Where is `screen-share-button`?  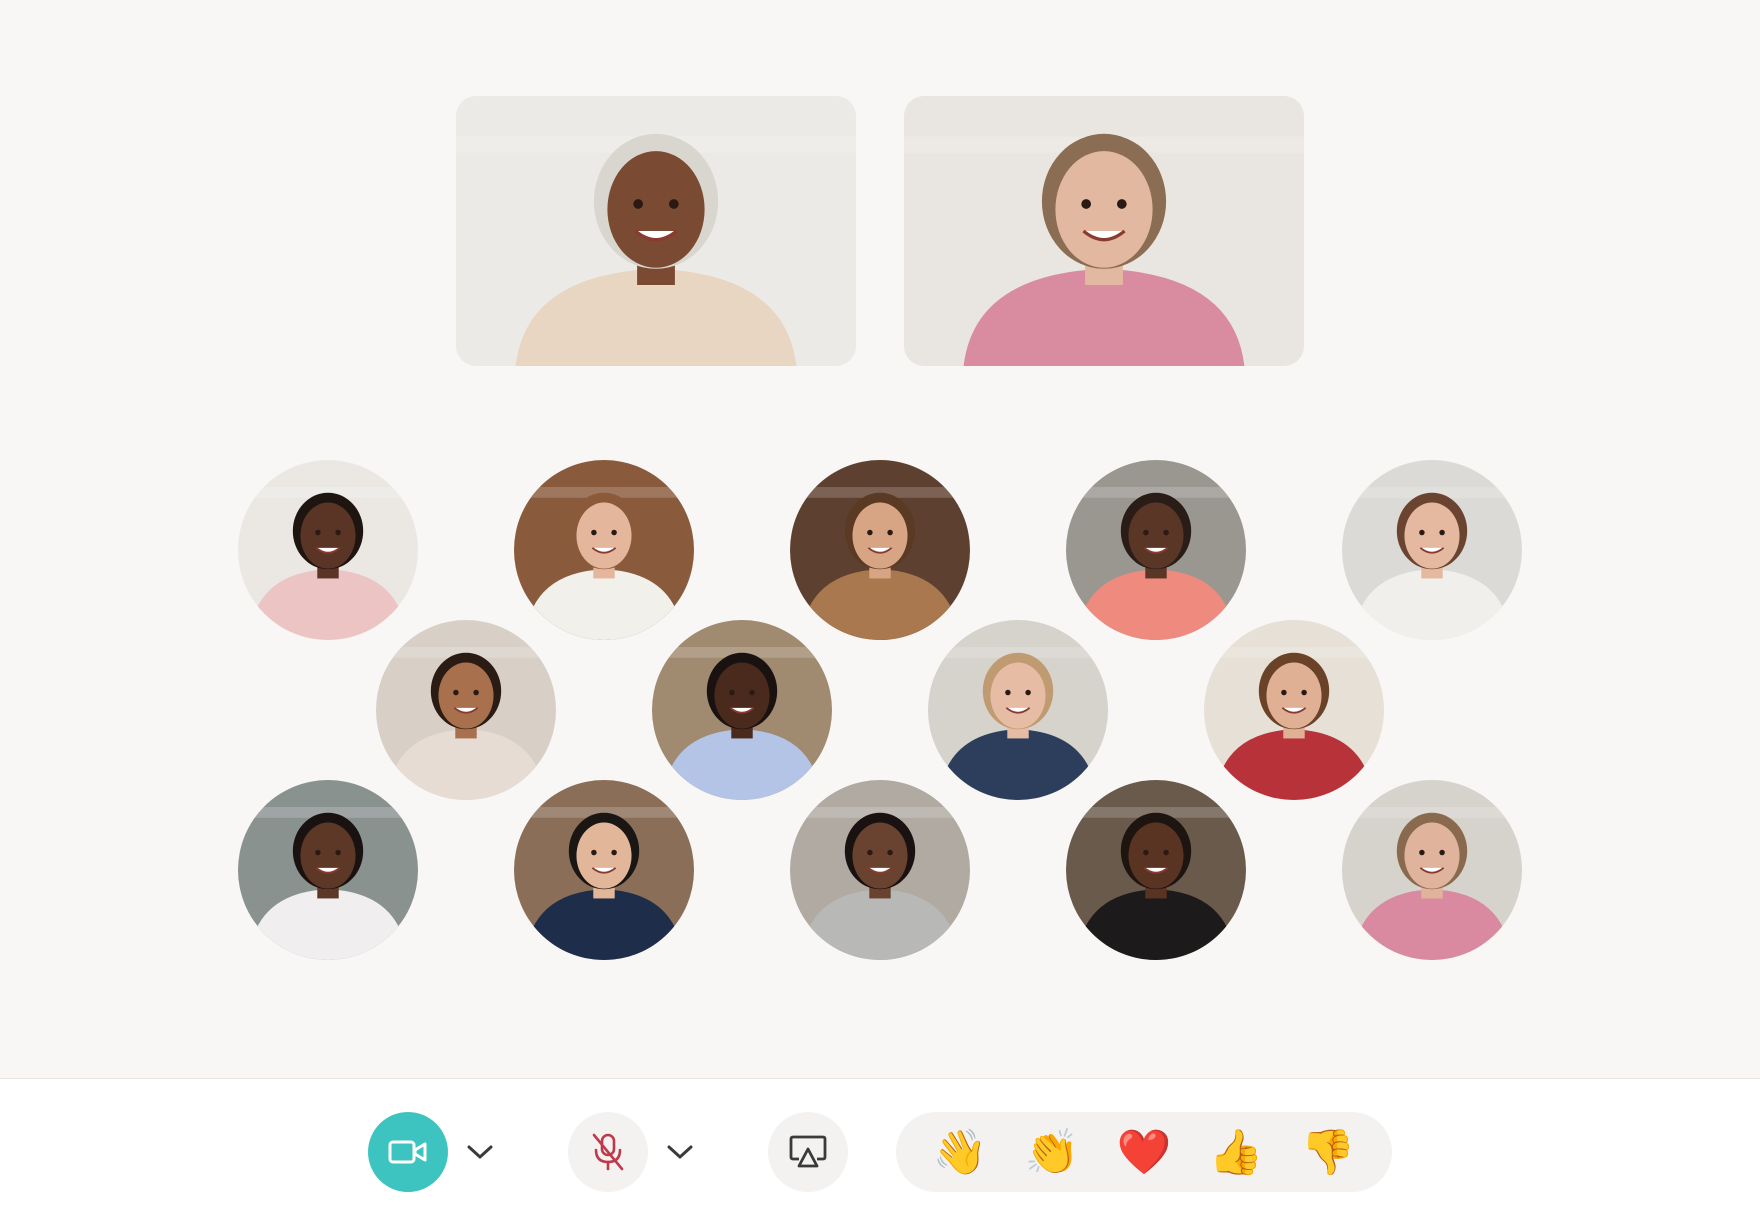
screen-share-button is located at coordinates (808, 1152).